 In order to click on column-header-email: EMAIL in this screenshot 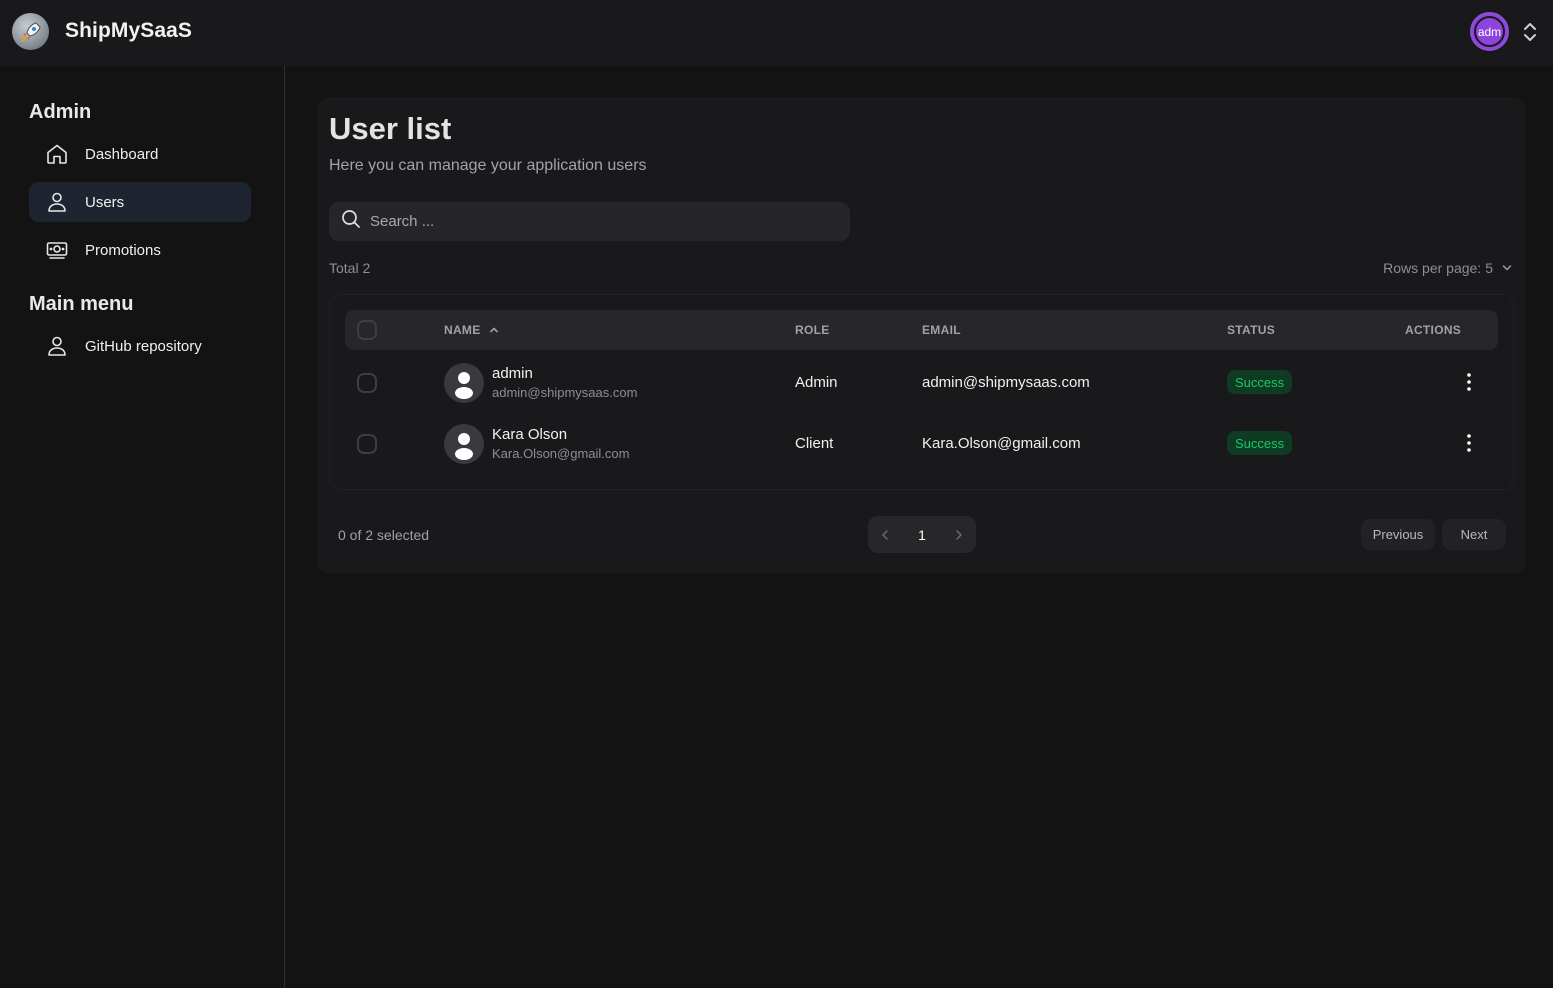, I will do `click(941, 330)`.